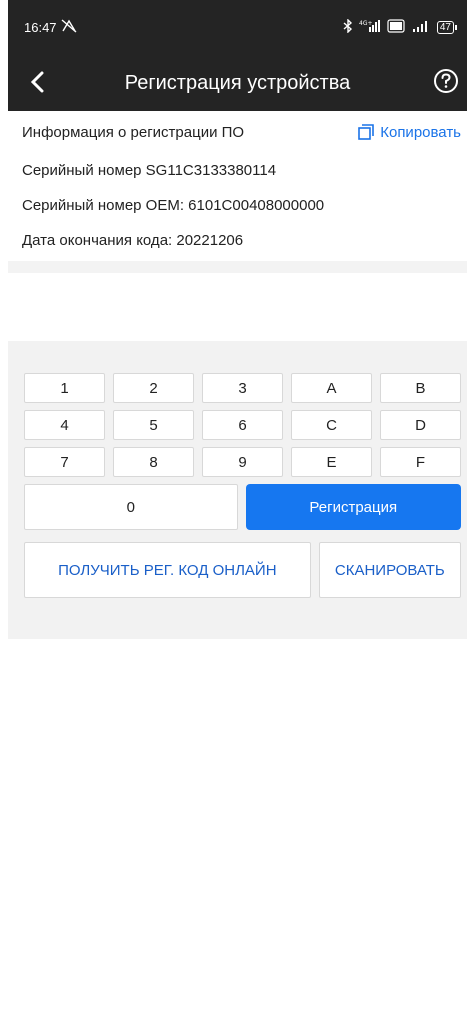 Image resolution: width=467 pixels, height=1035 pixels. I want to click on key-2: 2, so click(153, 388).